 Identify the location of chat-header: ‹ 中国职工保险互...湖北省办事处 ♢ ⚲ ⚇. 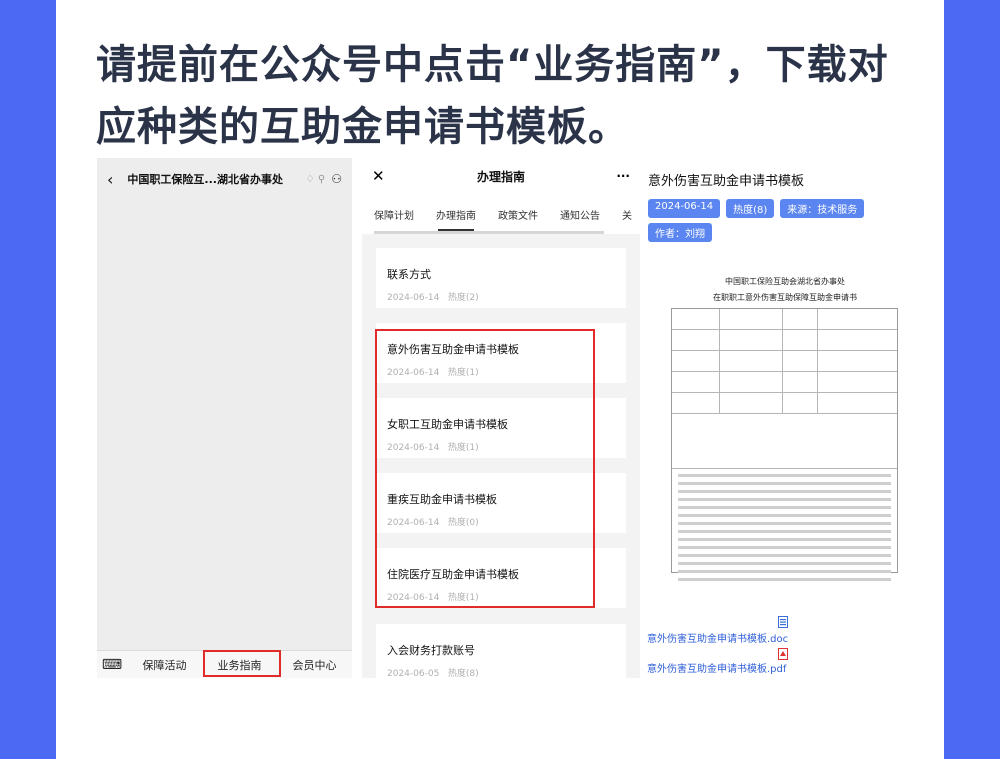
(224, 179).